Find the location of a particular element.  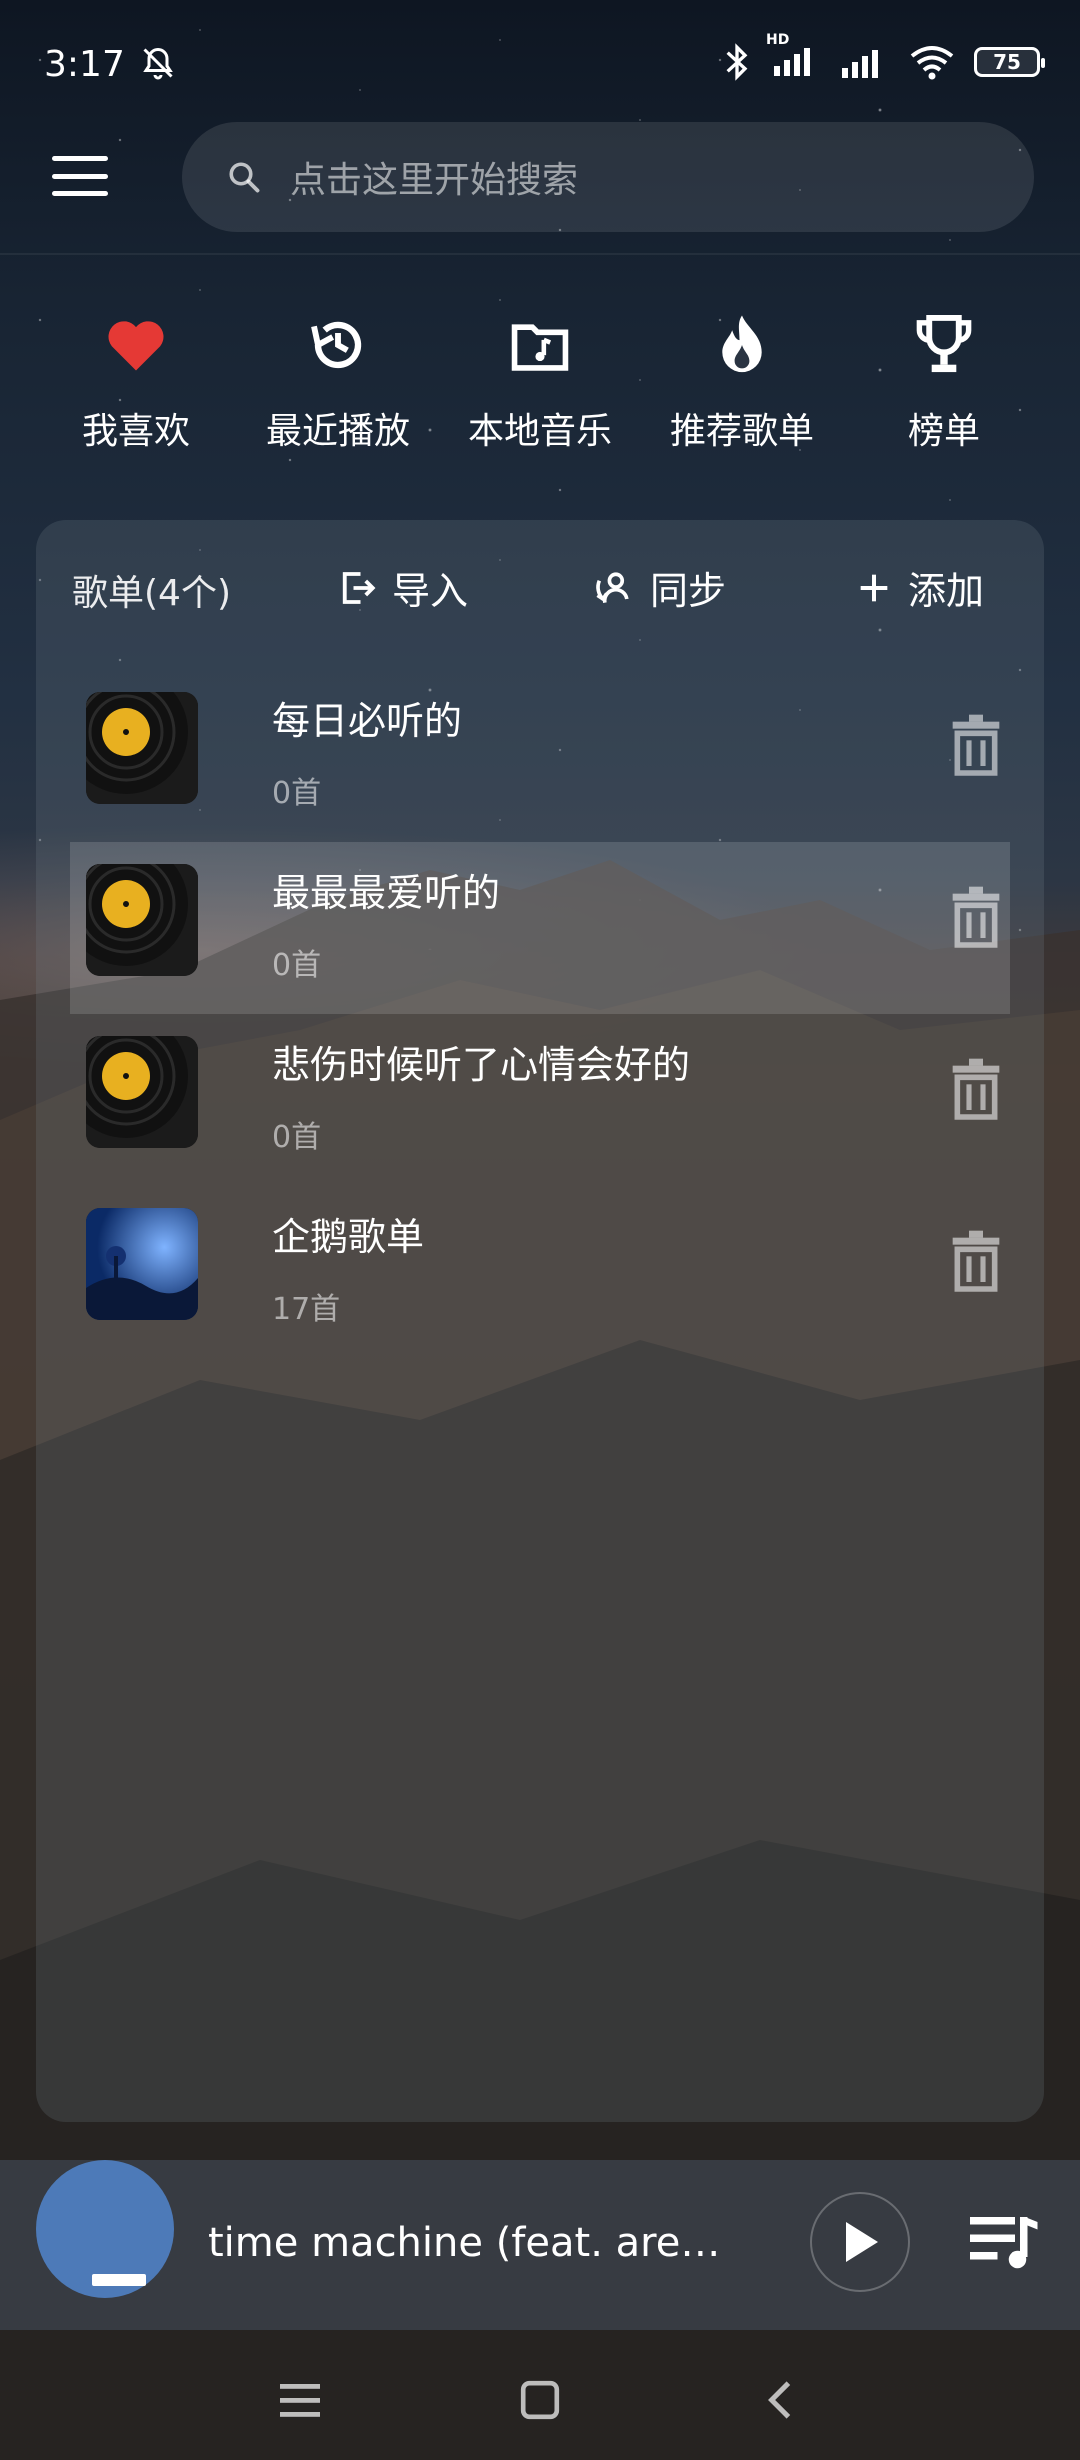

plus-icon is located at coordinates (874, 587).